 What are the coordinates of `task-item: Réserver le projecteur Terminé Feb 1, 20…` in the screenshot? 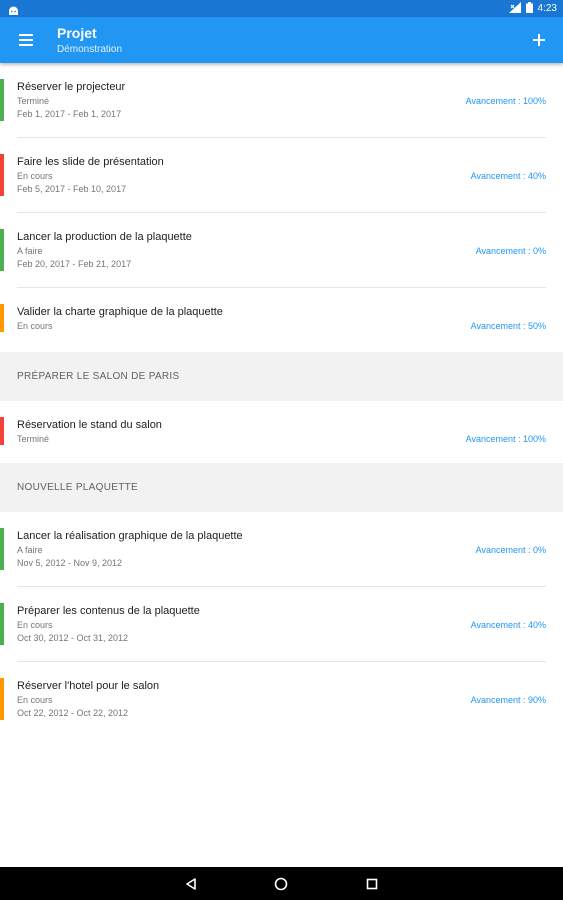 It's located at (281, 100).